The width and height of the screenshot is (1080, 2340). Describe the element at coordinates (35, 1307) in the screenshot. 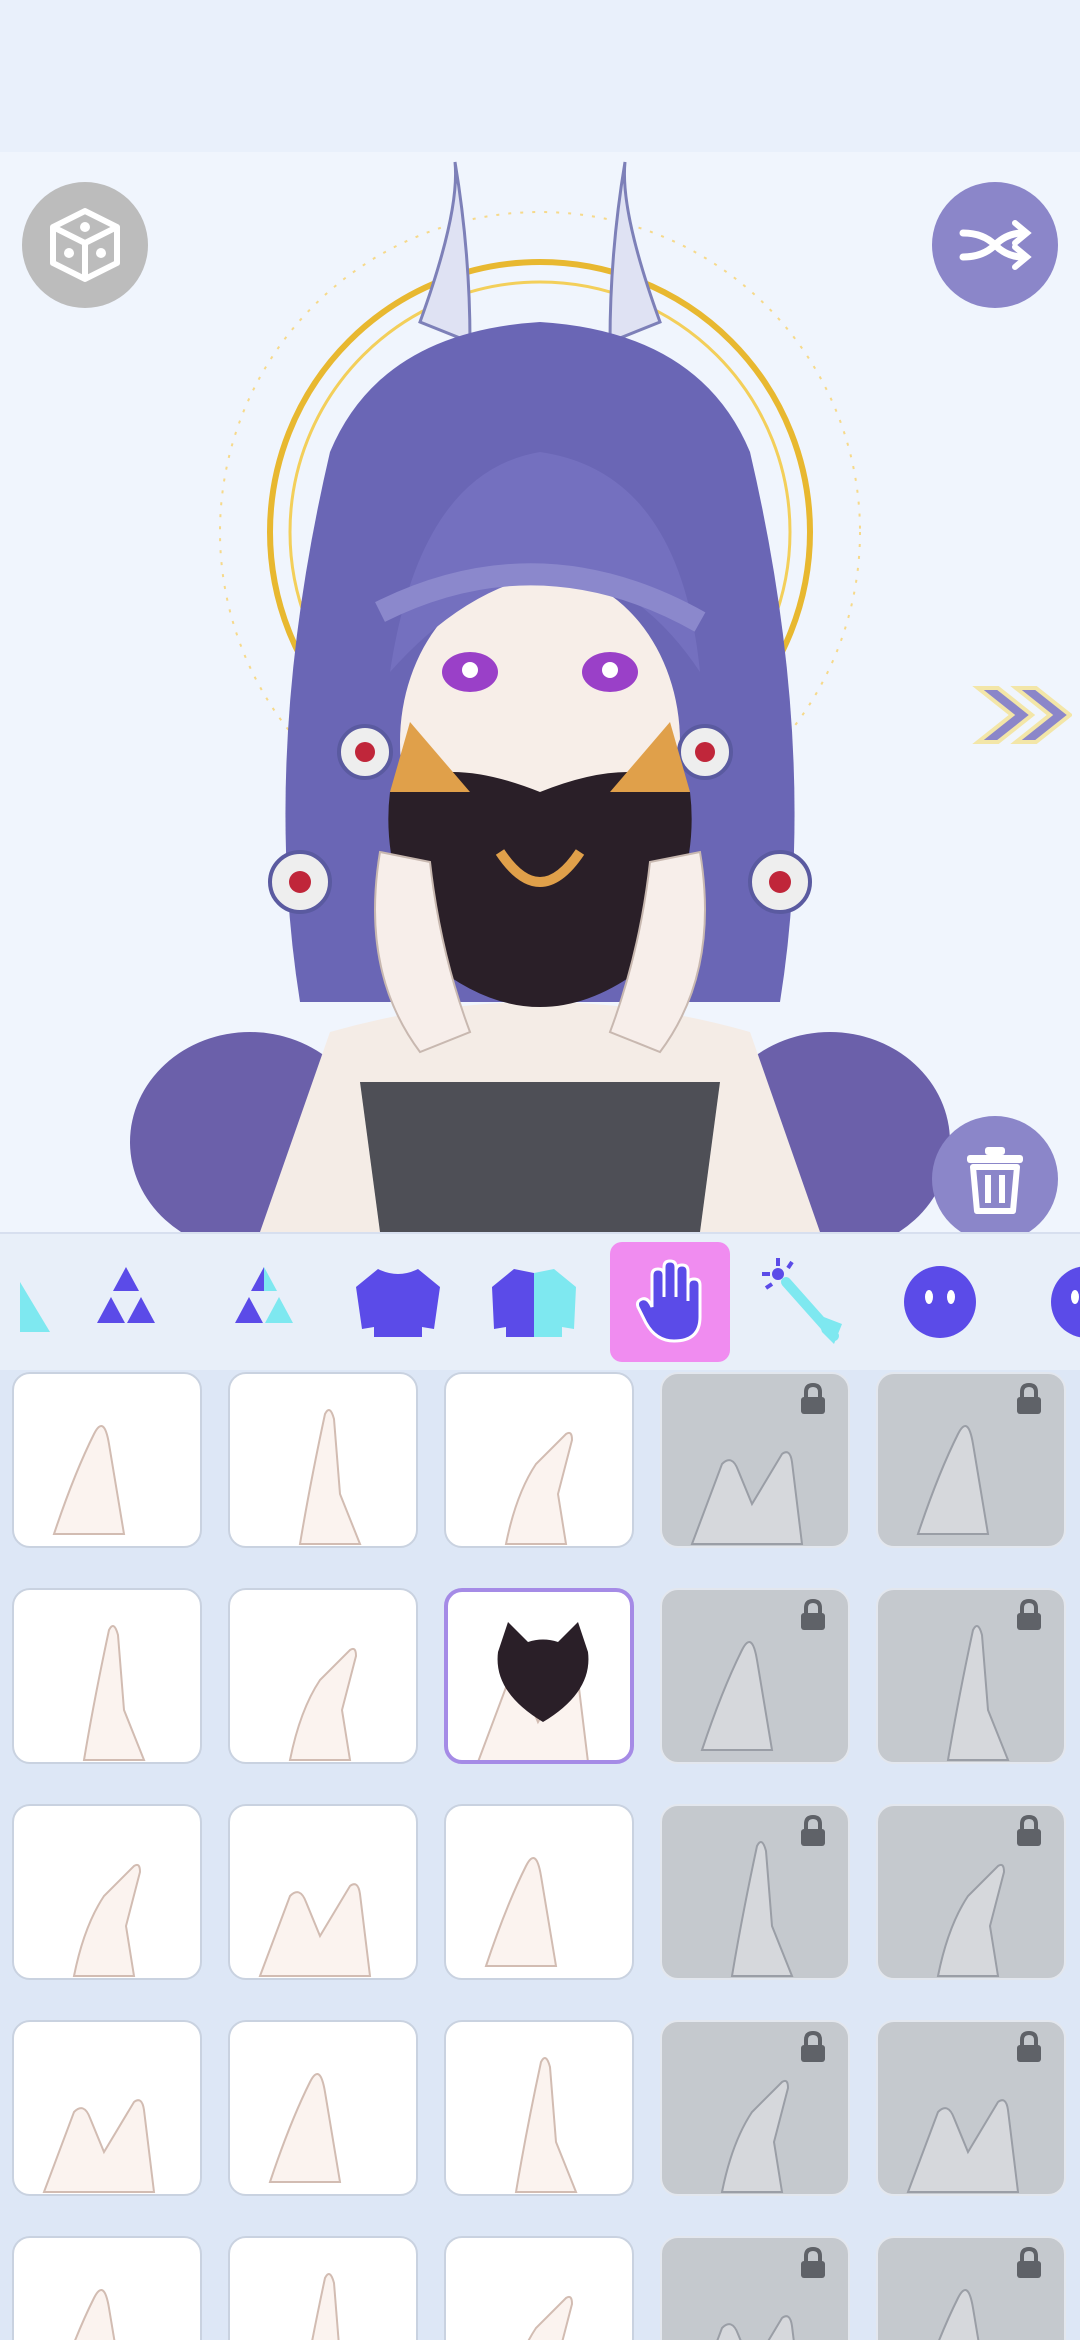

I see `partial-shape-icon` at that location.